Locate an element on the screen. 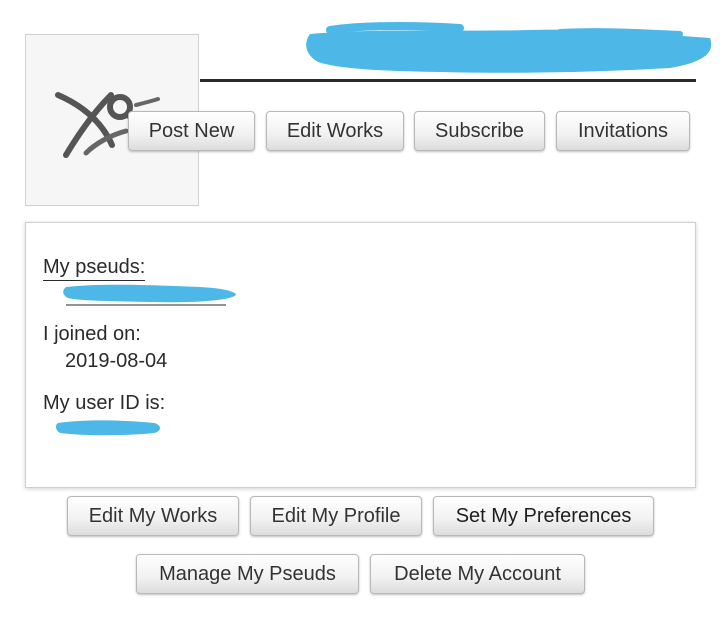 The image size is (720, 625). pseud-redaction is located at coordinates (149, 295).